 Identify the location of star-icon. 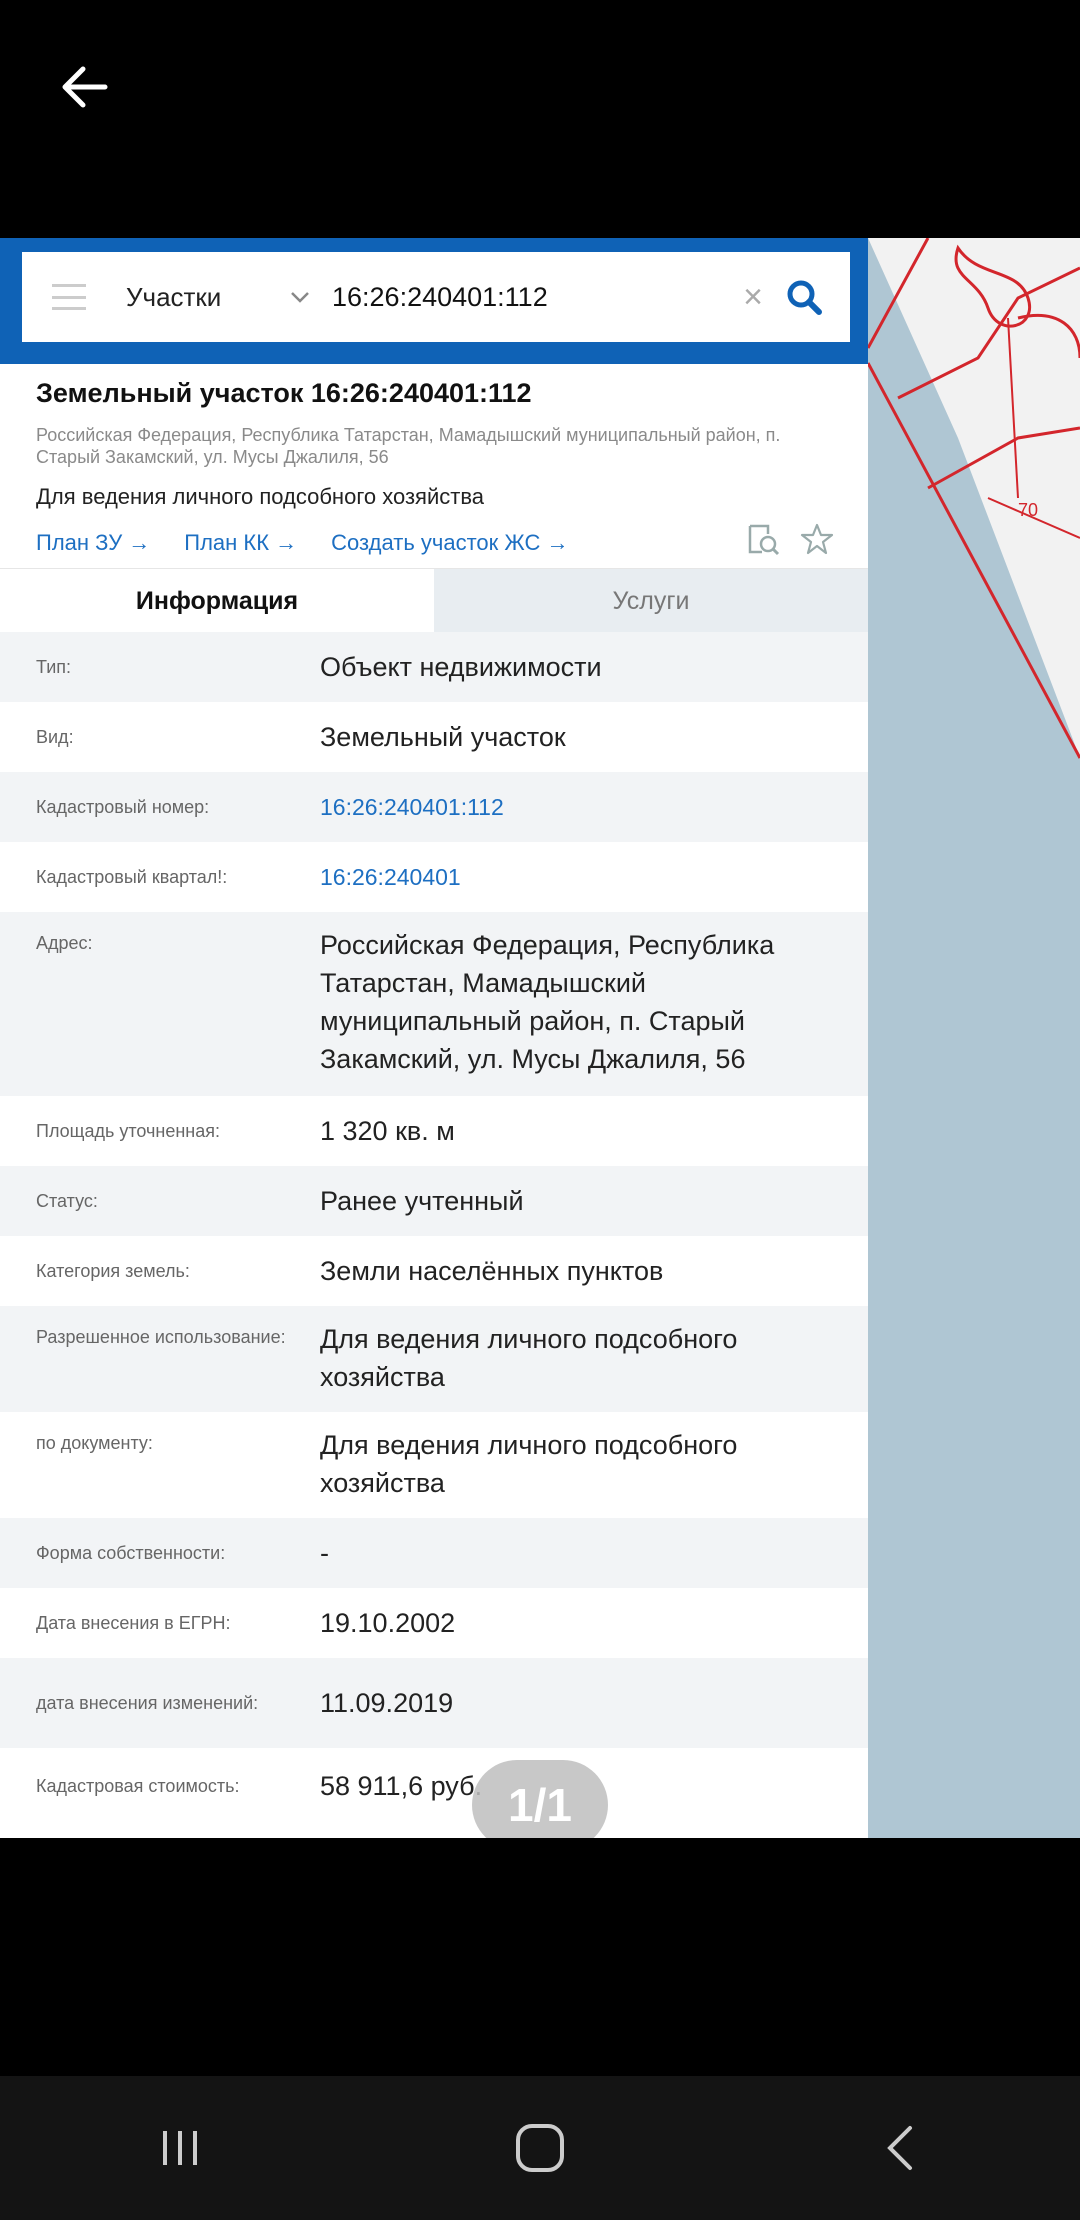
(817, 539).